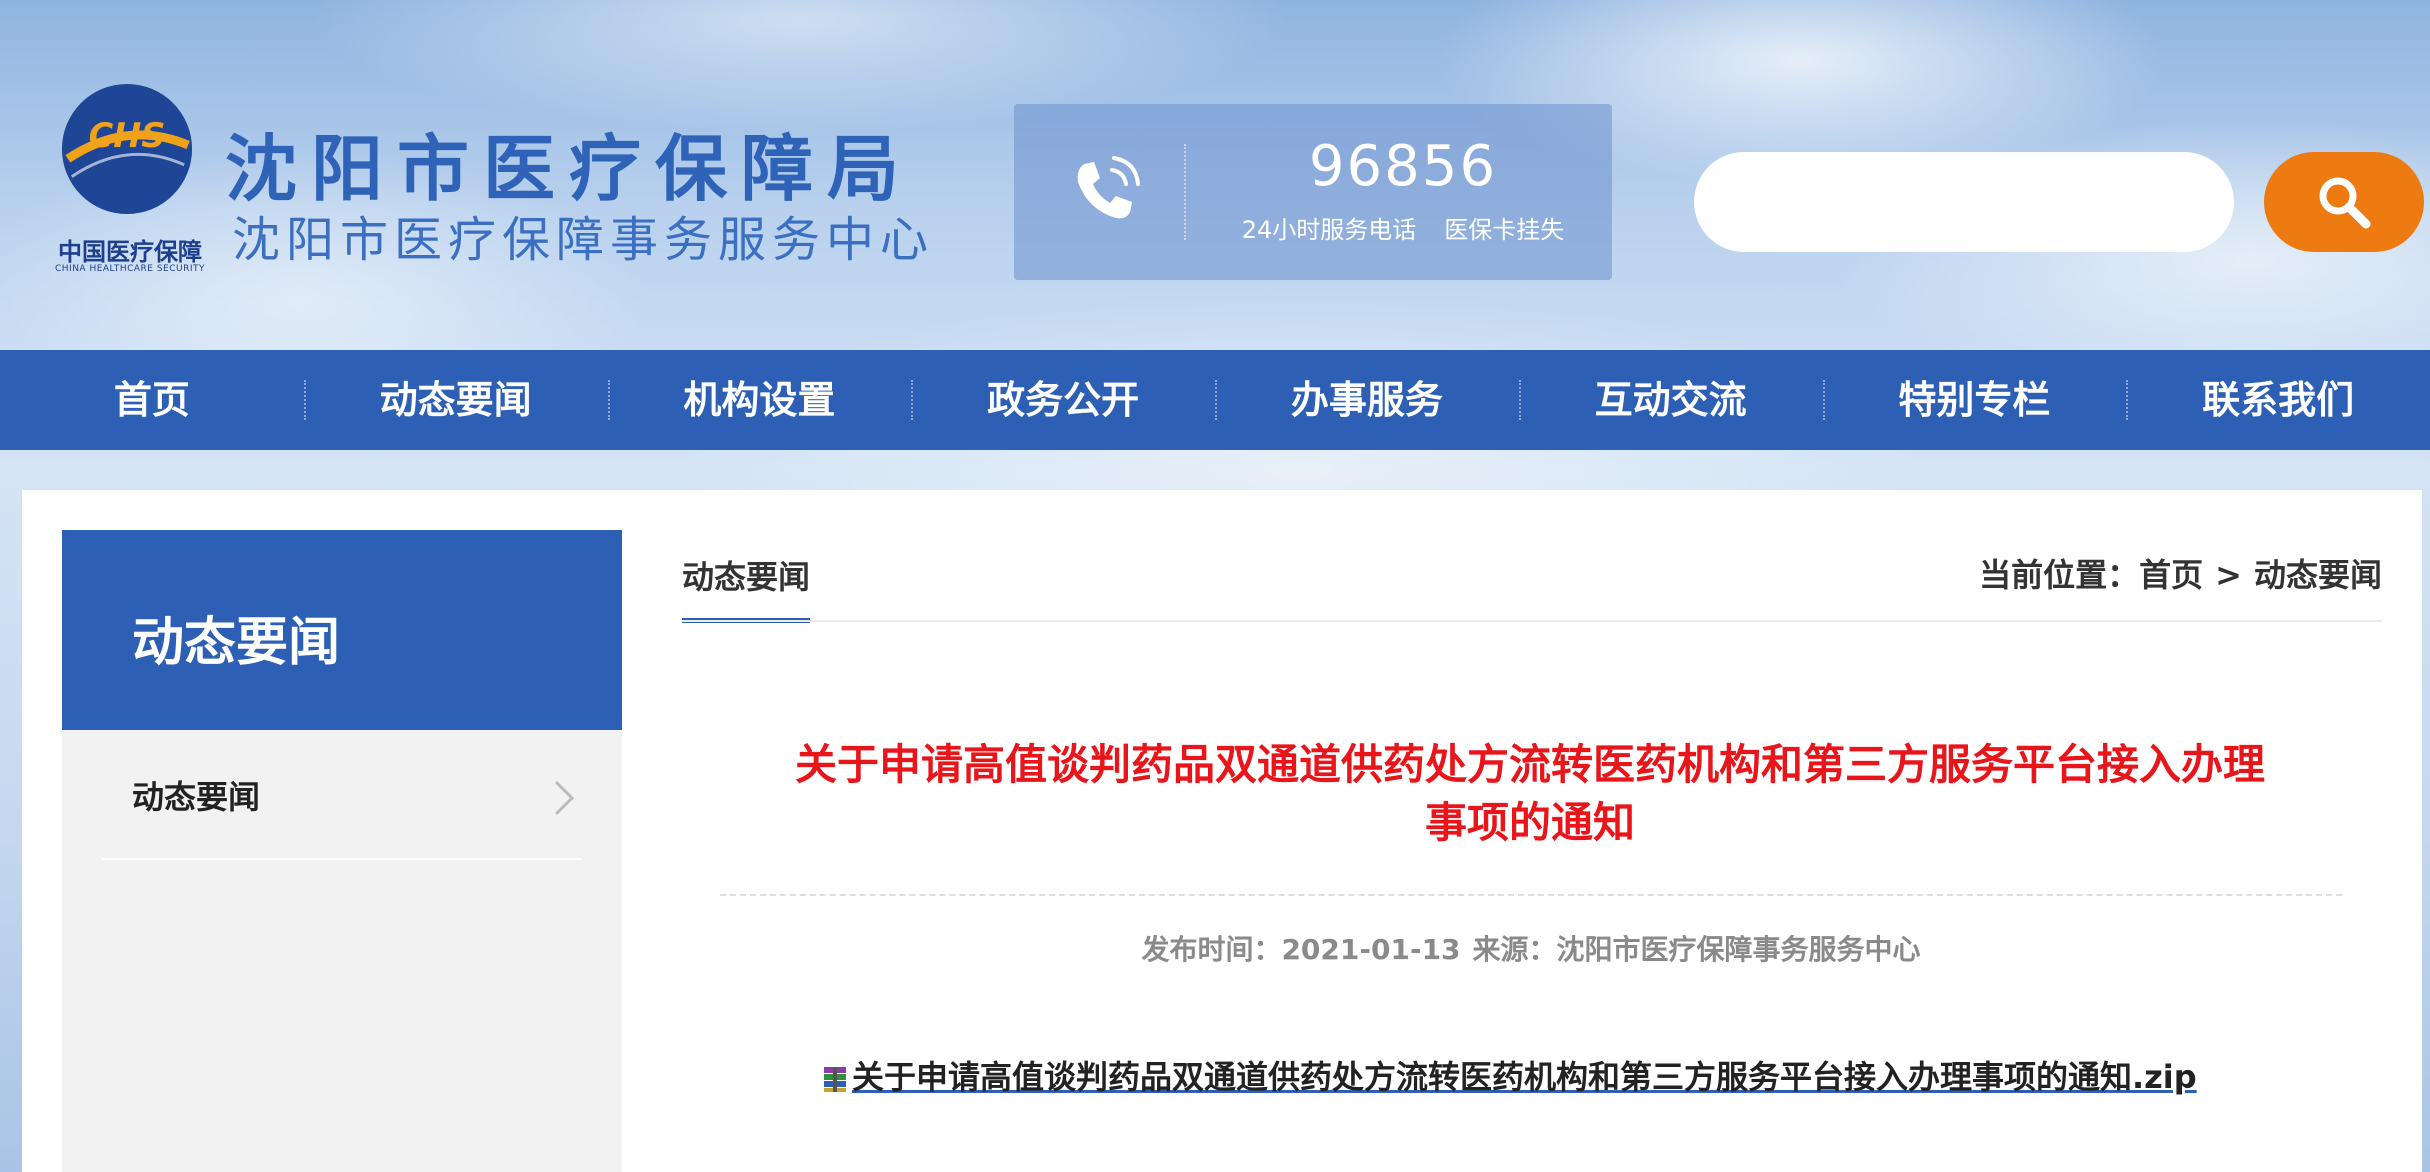 The height and width of the screenshot is (1172, 2430). I want to click on nav-item-government-affairs: 政务公开, so click(1063, 400).